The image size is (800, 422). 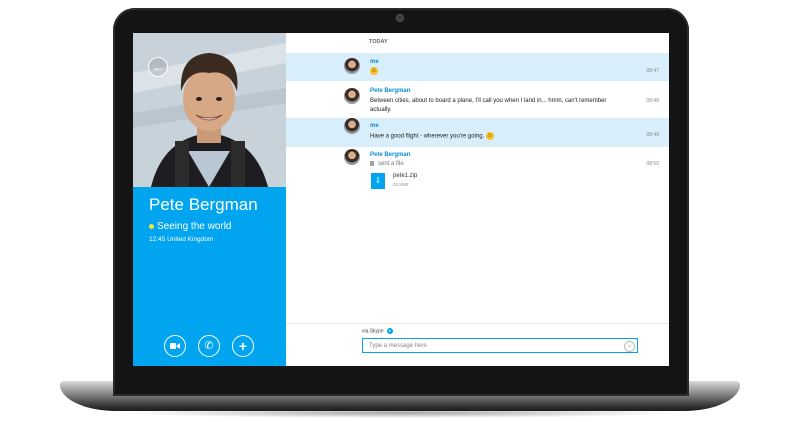 What do you see at coordinates (389, 331) in the screenshot?
I see `dropdown-icon: ▾` at bounding box center [389, 331].